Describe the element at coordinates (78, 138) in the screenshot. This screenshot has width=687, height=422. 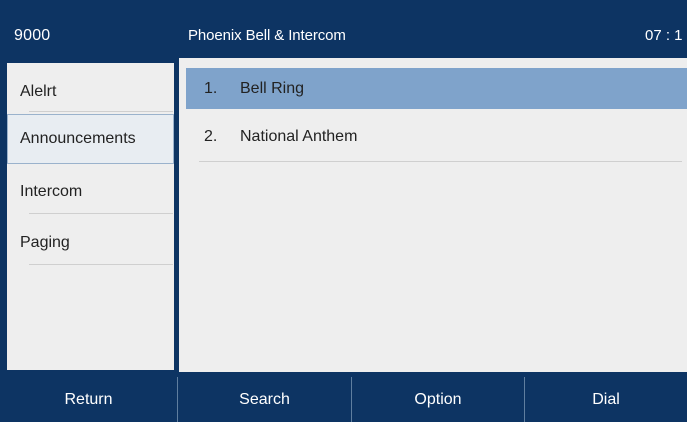
I see `sidebar-item-label: Announcements` at that location.